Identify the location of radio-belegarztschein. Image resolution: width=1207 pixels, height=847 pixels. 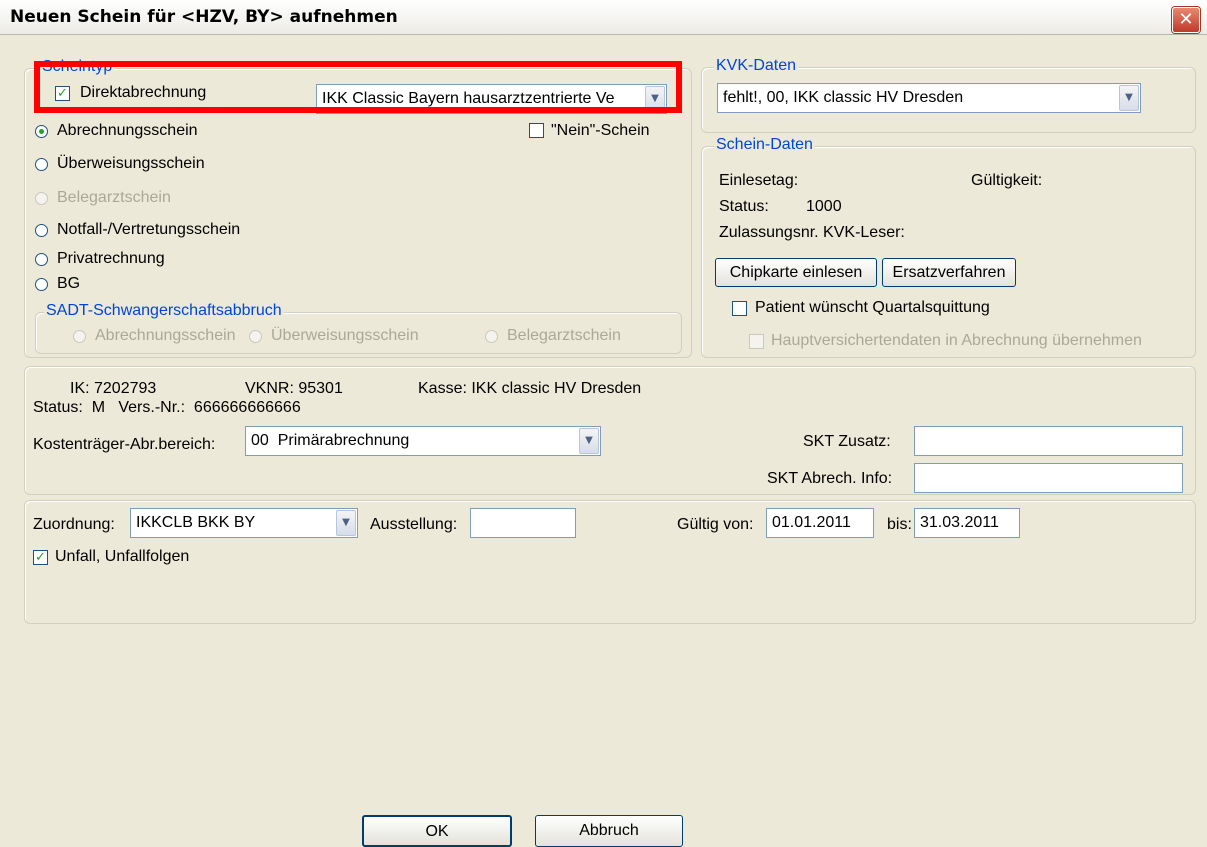
(41, 198).